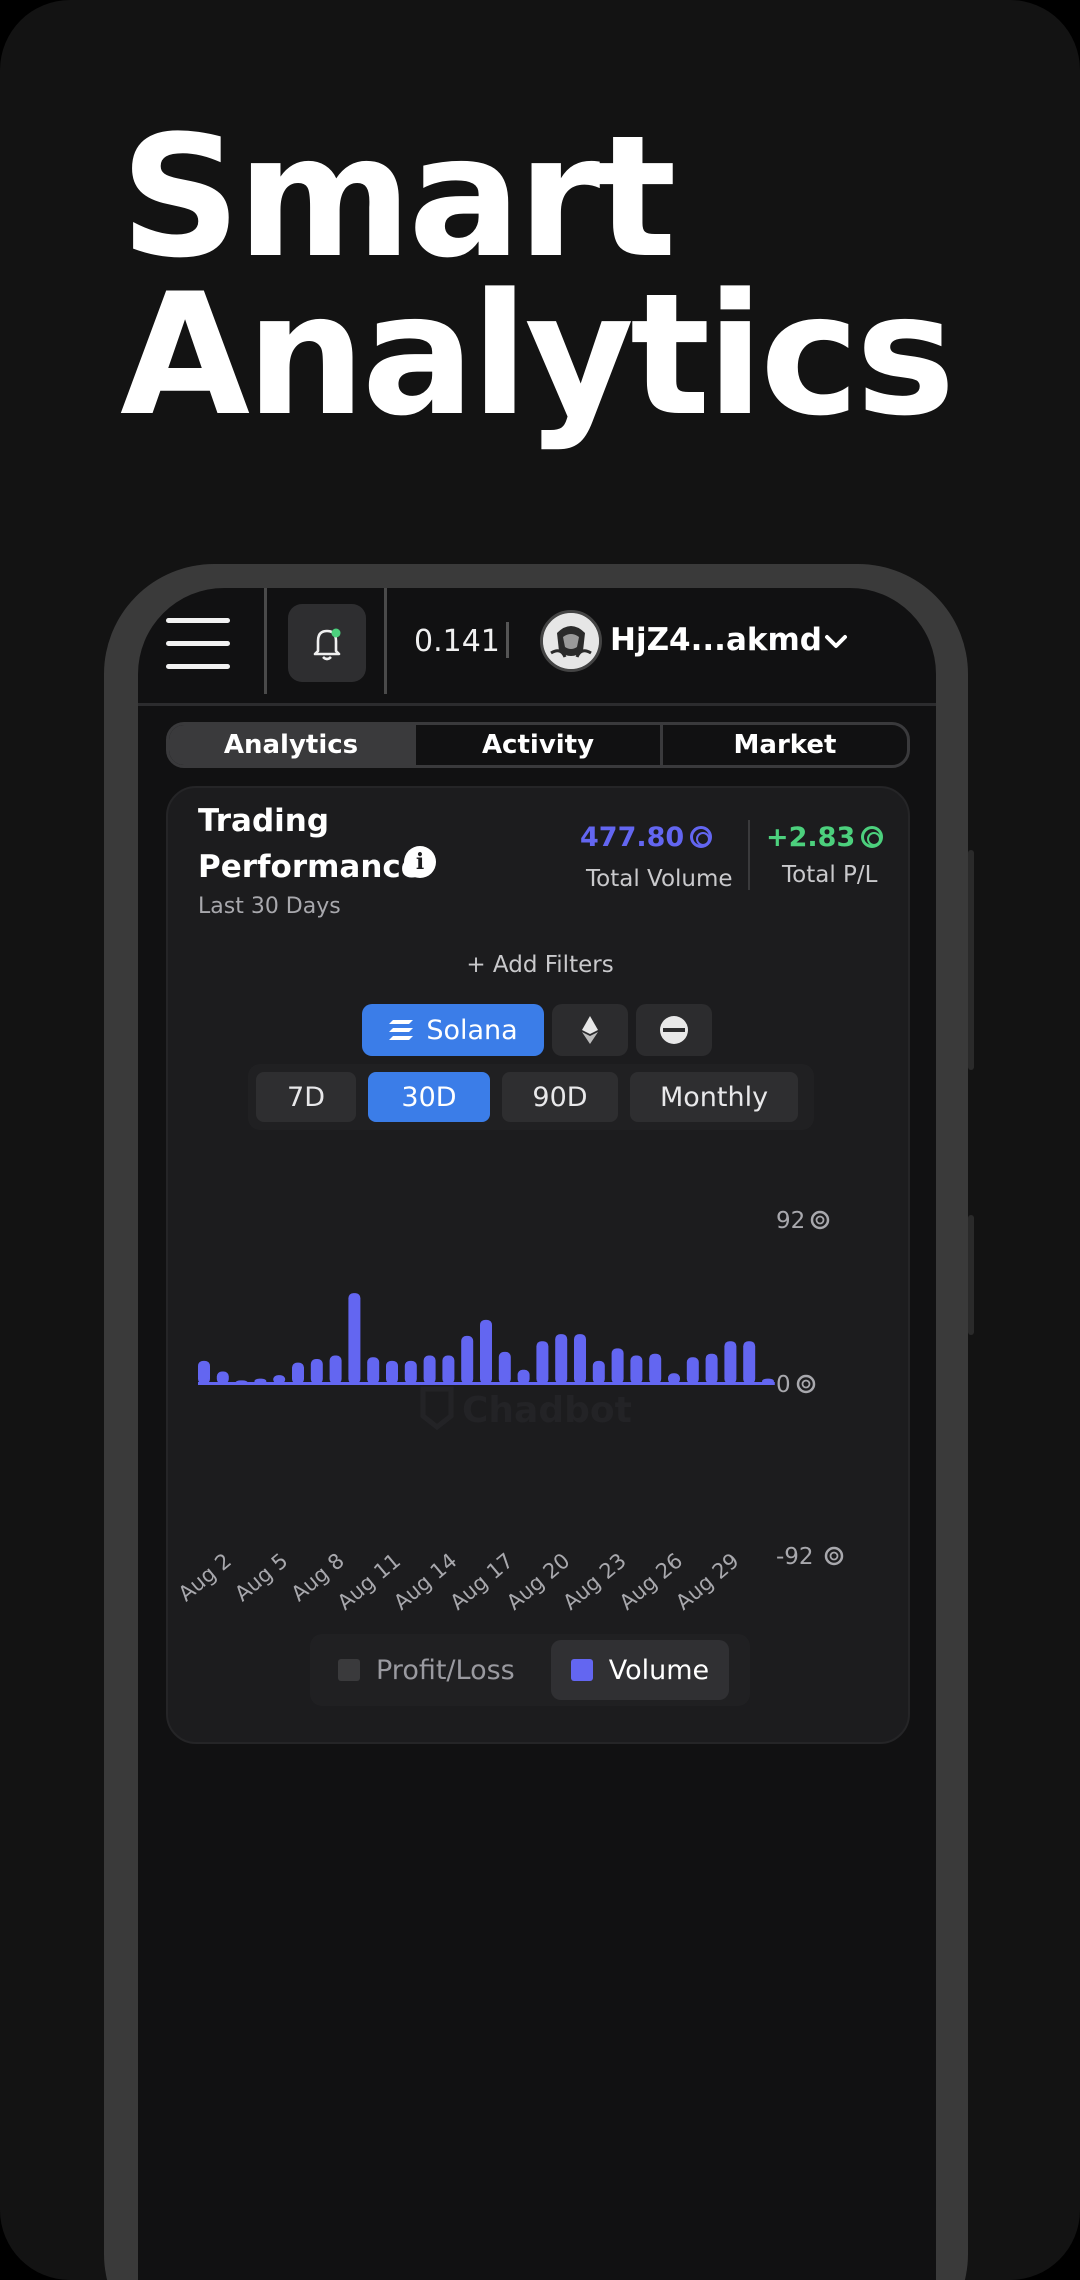 The height and width of the screenshot is (2280, 1080). I want to click on card-title: Trading Performance, so click(310, 844).